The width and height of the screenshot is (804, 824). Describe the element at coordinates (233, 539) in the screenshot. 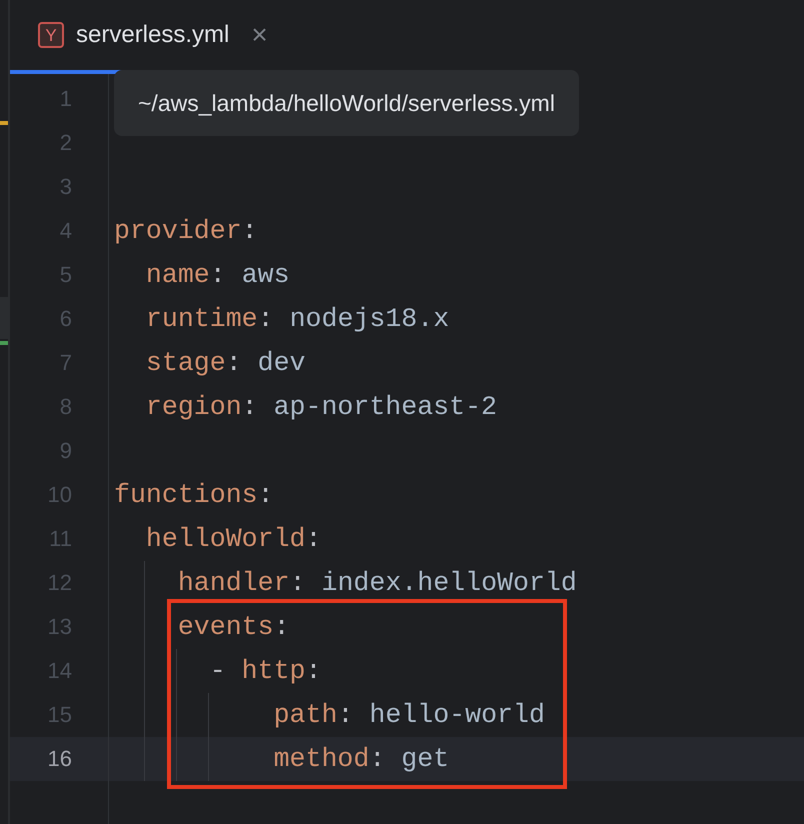

I see `code-line: helloWorld:` at that location.